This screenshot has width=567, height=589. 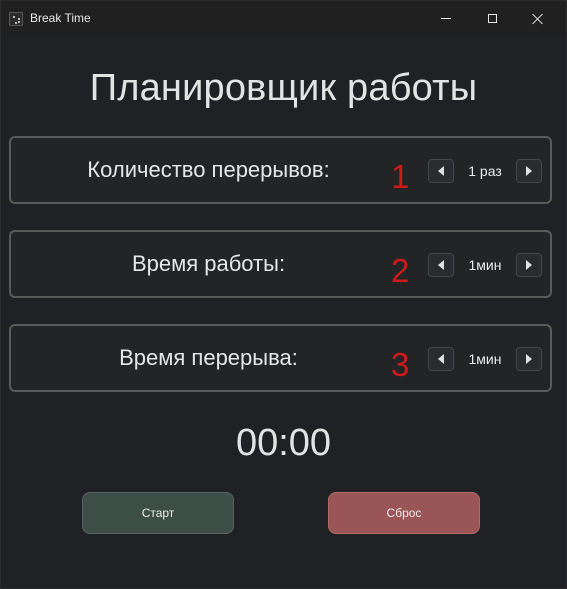 What do you see at coordinates (283, 88) in the screenshot?
I see `page-title: Планировщик работы` at bounding box center [283, 88].